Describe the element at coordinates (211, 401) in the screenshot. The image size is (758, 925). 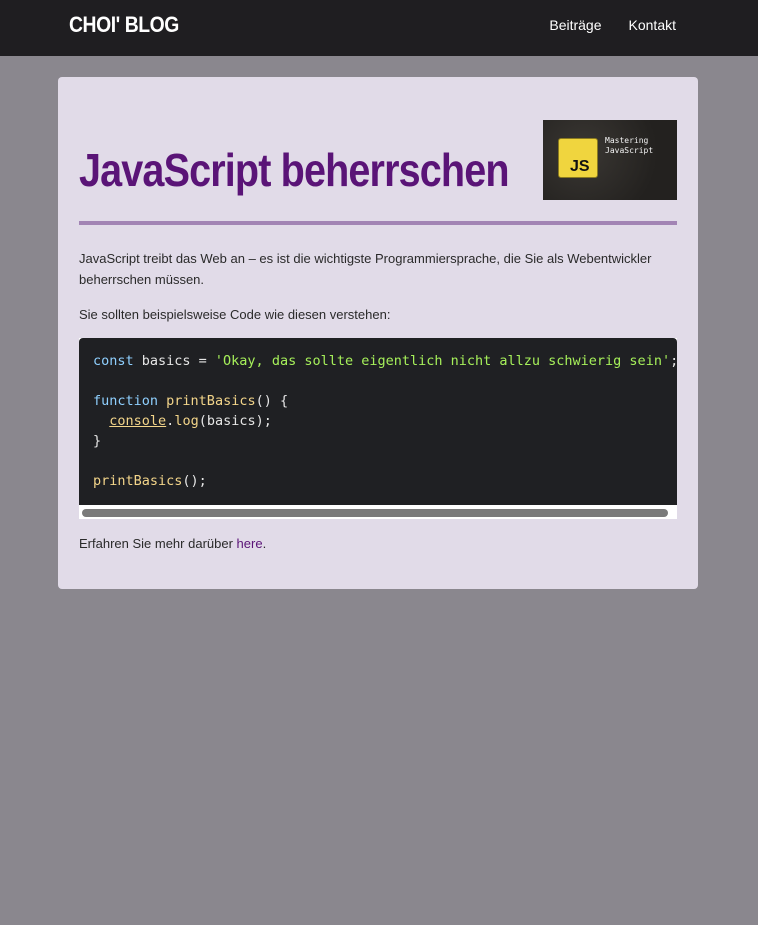
I see `code-function-name: printBasics` at that location.